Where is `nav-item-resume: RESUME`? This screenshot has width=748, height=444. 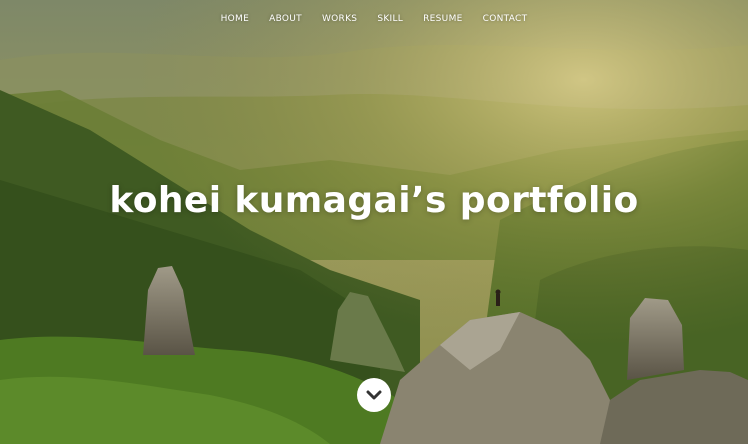
nav-item-resume: RESUME is located at coordinates (443, 19).